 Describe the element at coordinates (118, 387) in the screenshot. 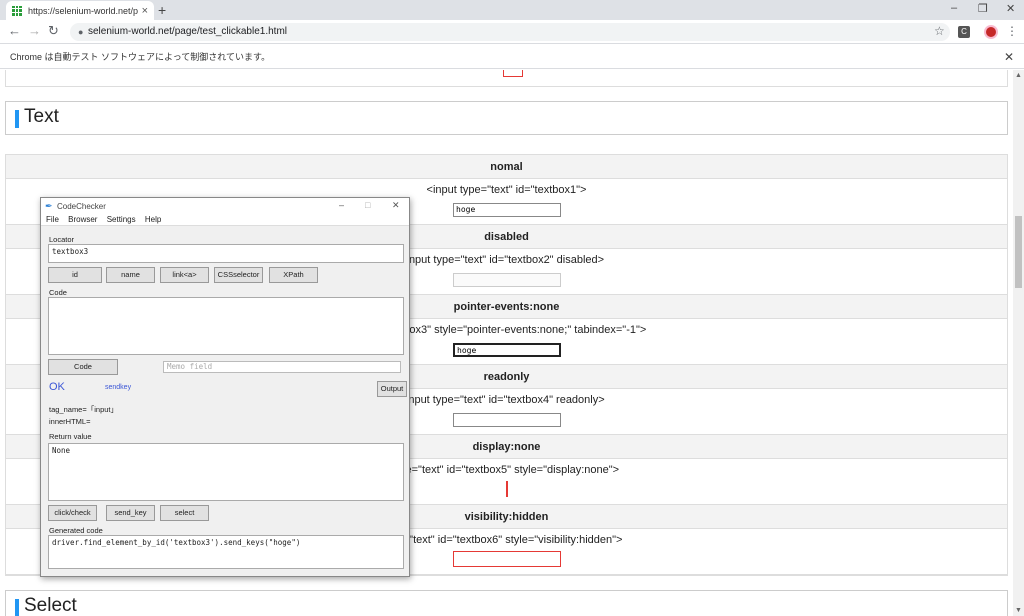

I see `sendkey-status: sendkey` at that location.